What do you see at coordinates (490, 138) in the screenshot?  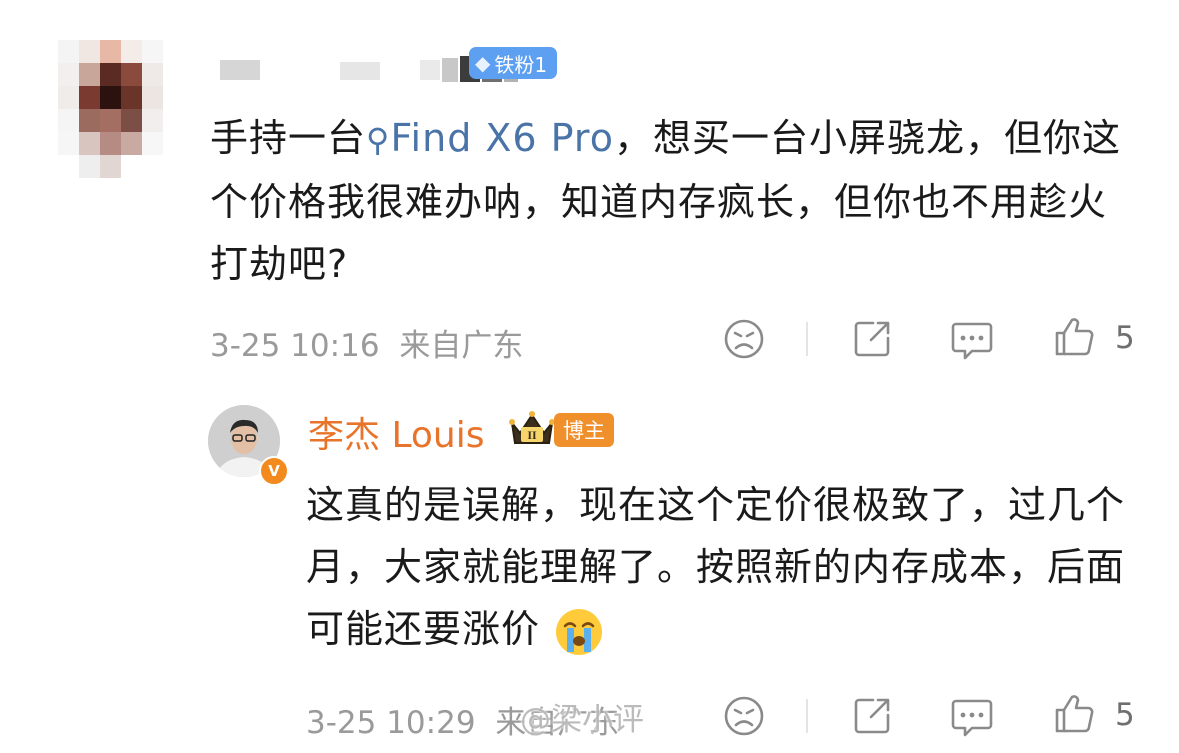 I see `topic-link: ⚲Find X6 Pro` at bounding box center [490, 138].